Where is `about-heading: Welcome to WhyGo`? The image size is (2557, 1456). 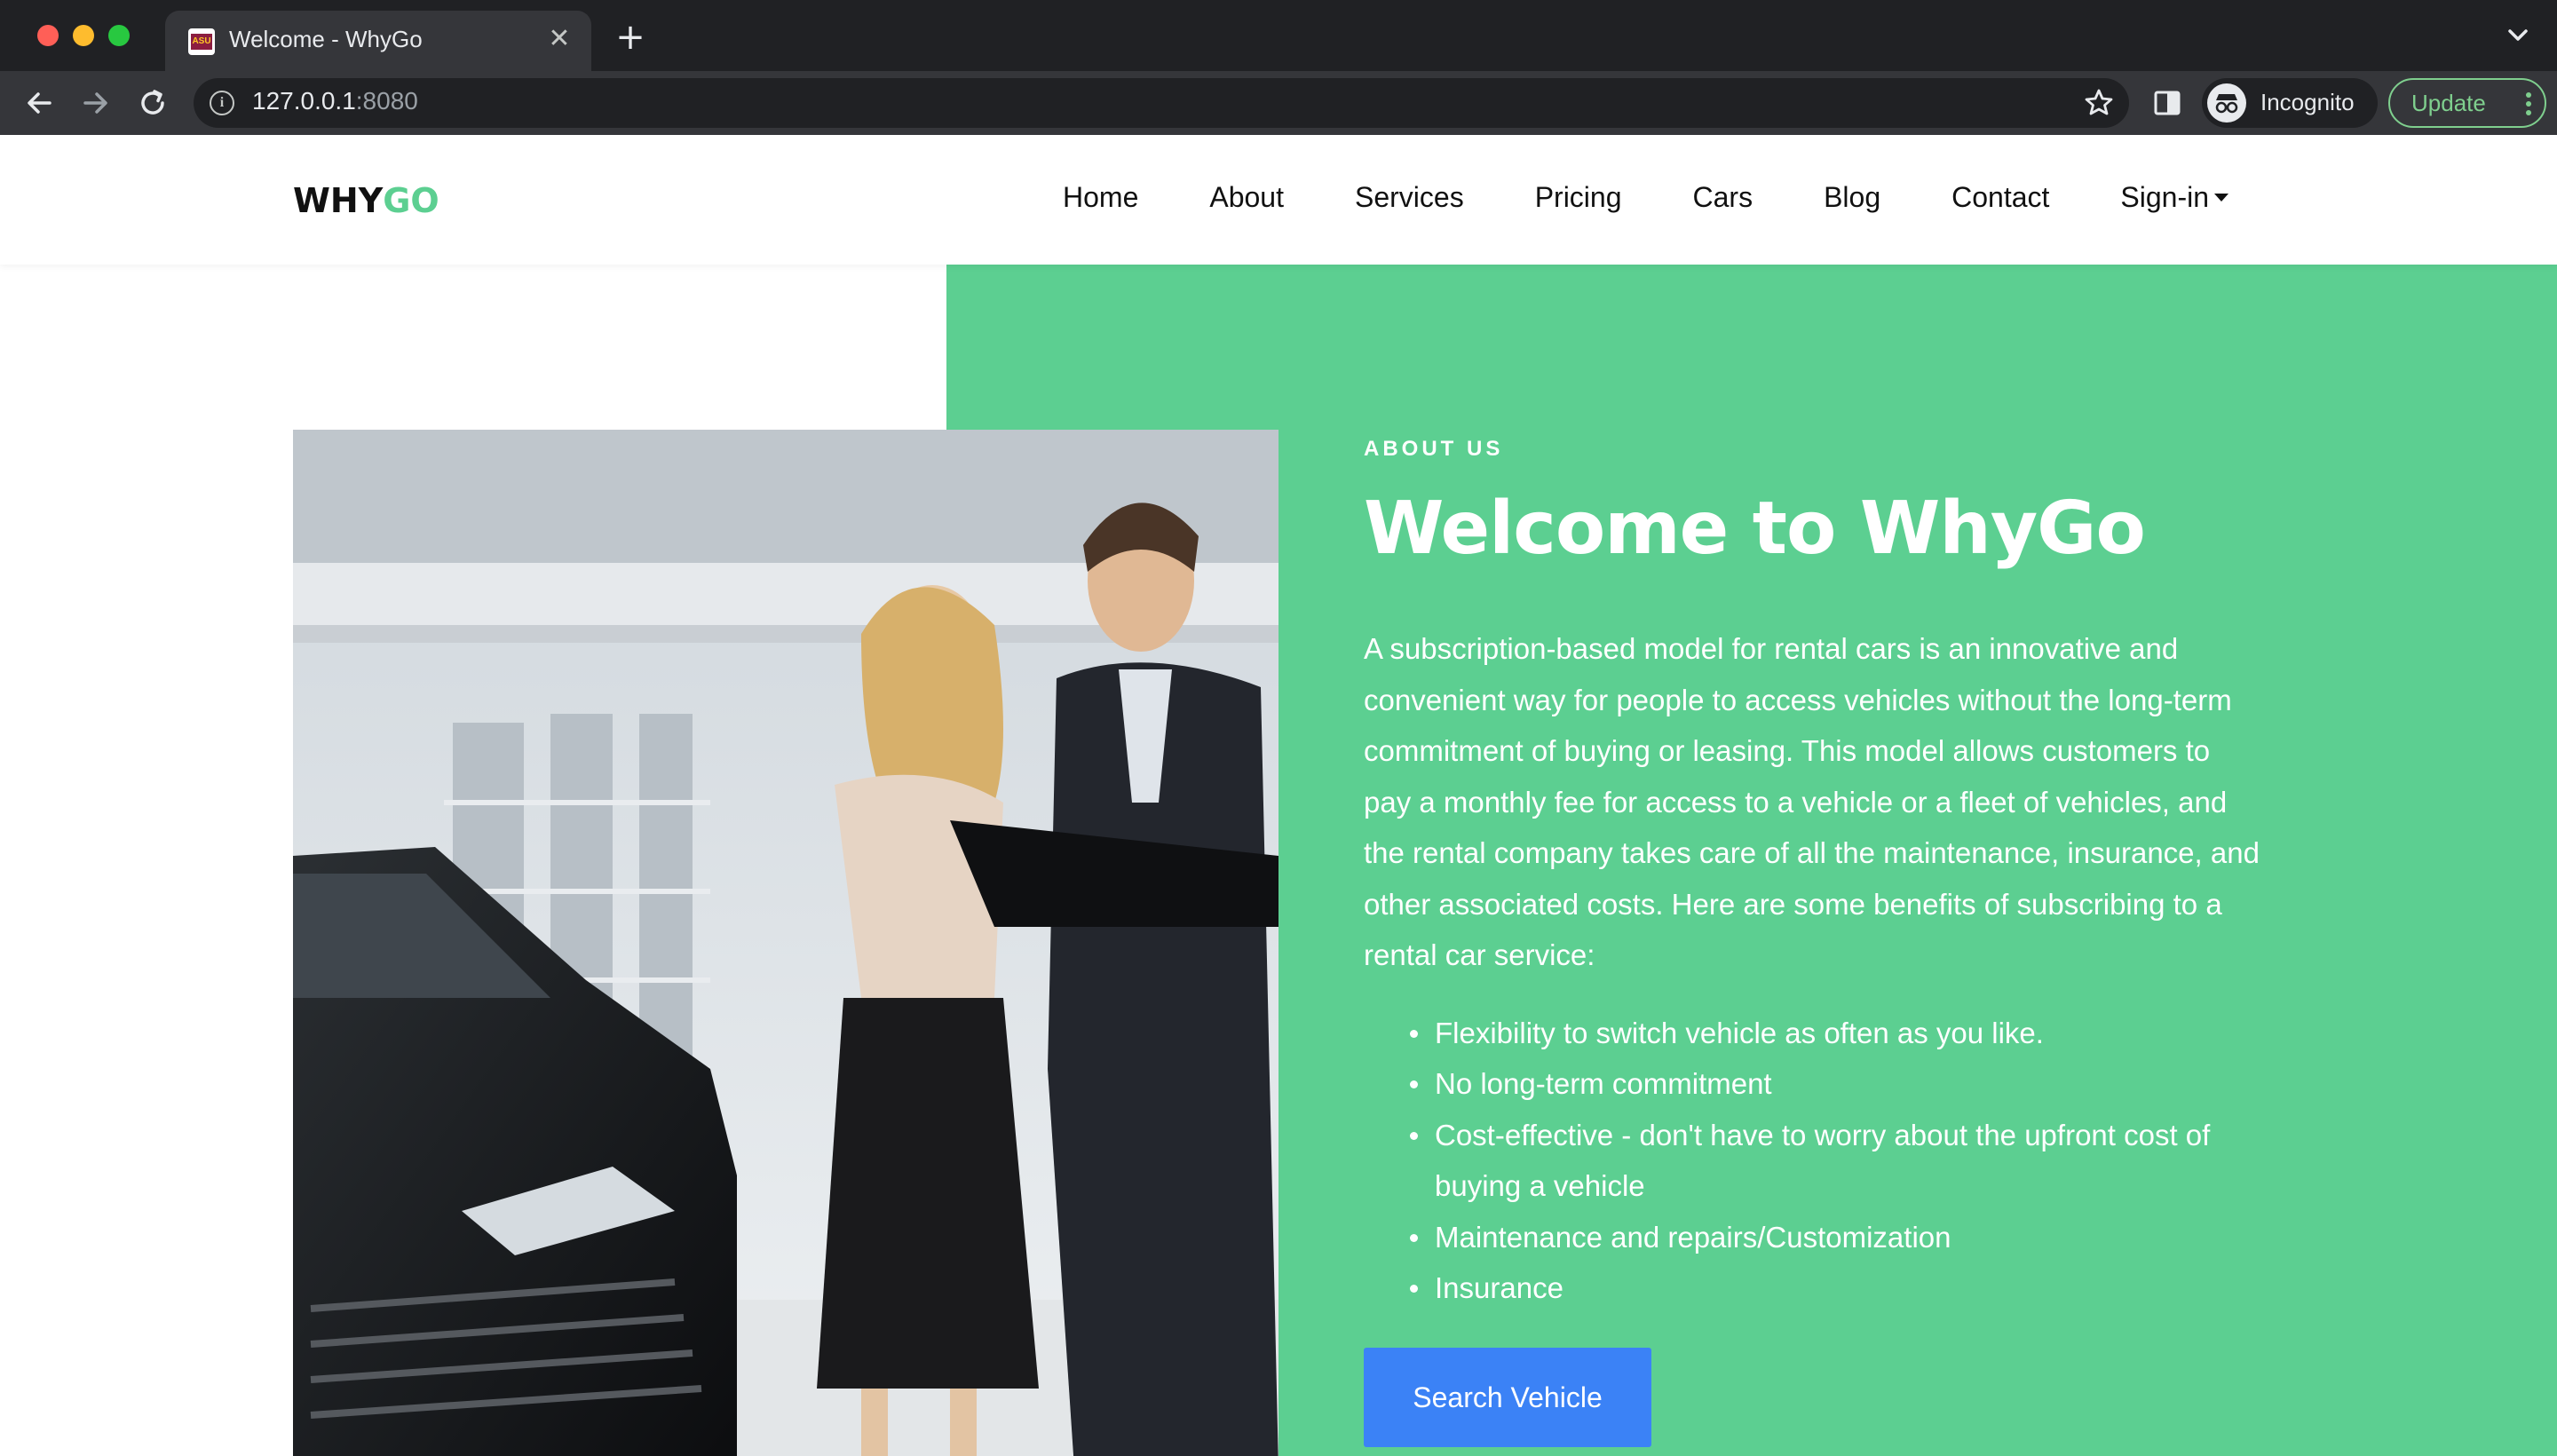
about-heading: Welcome to WhyGo is located at coordinates (1755, 529).